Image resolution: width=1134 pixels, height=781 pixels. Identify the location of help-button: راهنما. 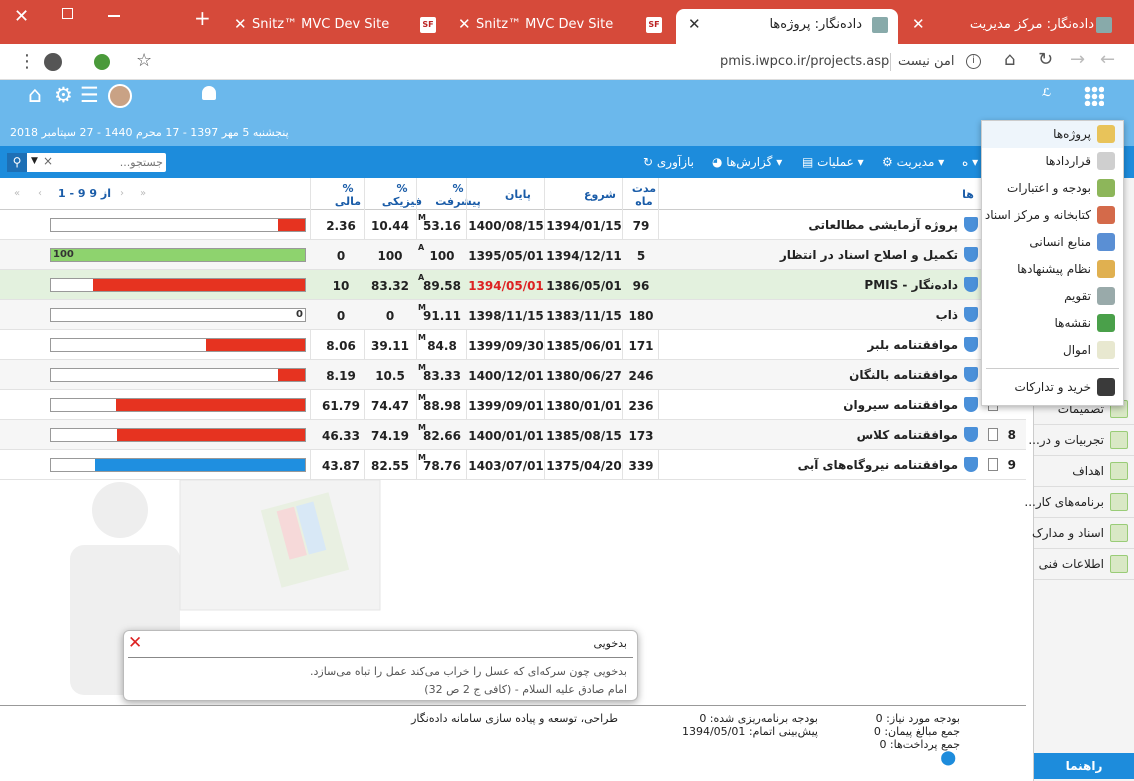
(1084, 766).